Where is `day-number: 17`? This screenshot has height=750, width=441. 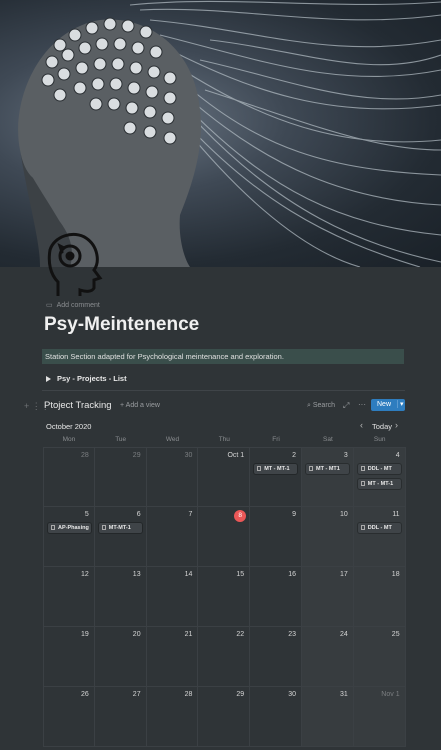
day-number: 17 is located at coordinates (344, 574).